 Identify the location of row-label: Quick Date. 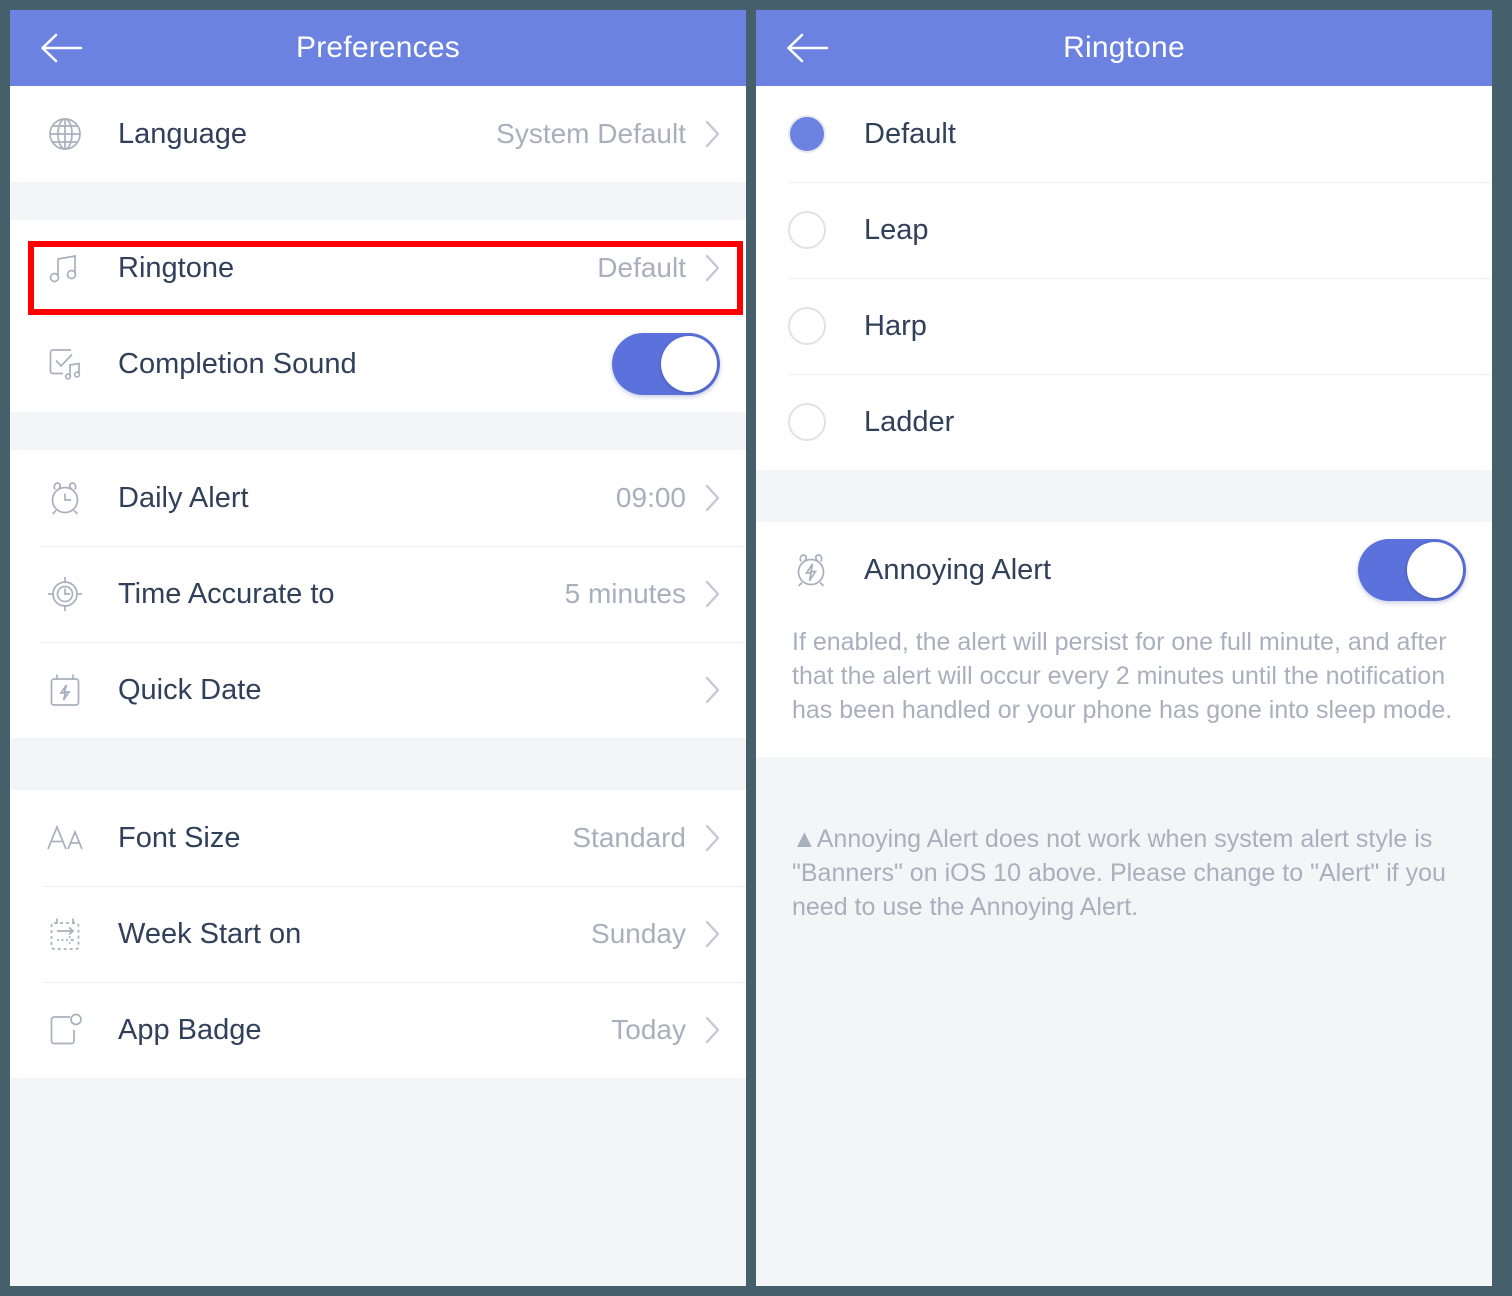
(190, 689).